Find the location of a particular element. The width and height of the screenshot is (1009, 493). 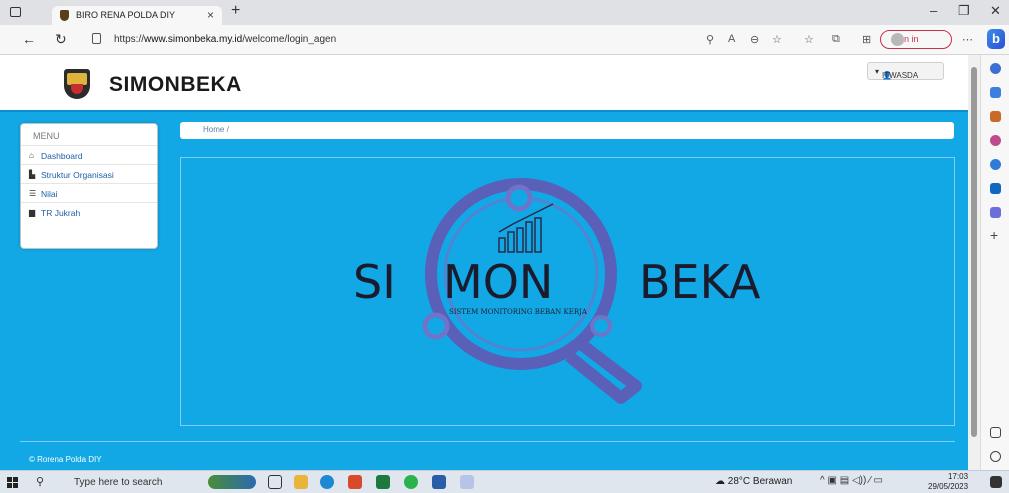

back-arrow-icon: ← is located at coordinates (29, 39).